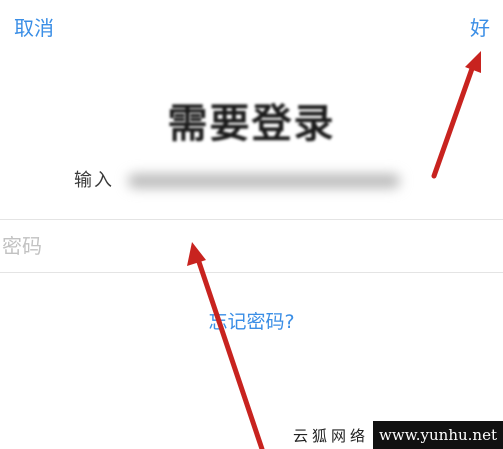 The height and width of the screenshot is (449, 503). I want to click on arrow-to-password-input, so click(226, 345).